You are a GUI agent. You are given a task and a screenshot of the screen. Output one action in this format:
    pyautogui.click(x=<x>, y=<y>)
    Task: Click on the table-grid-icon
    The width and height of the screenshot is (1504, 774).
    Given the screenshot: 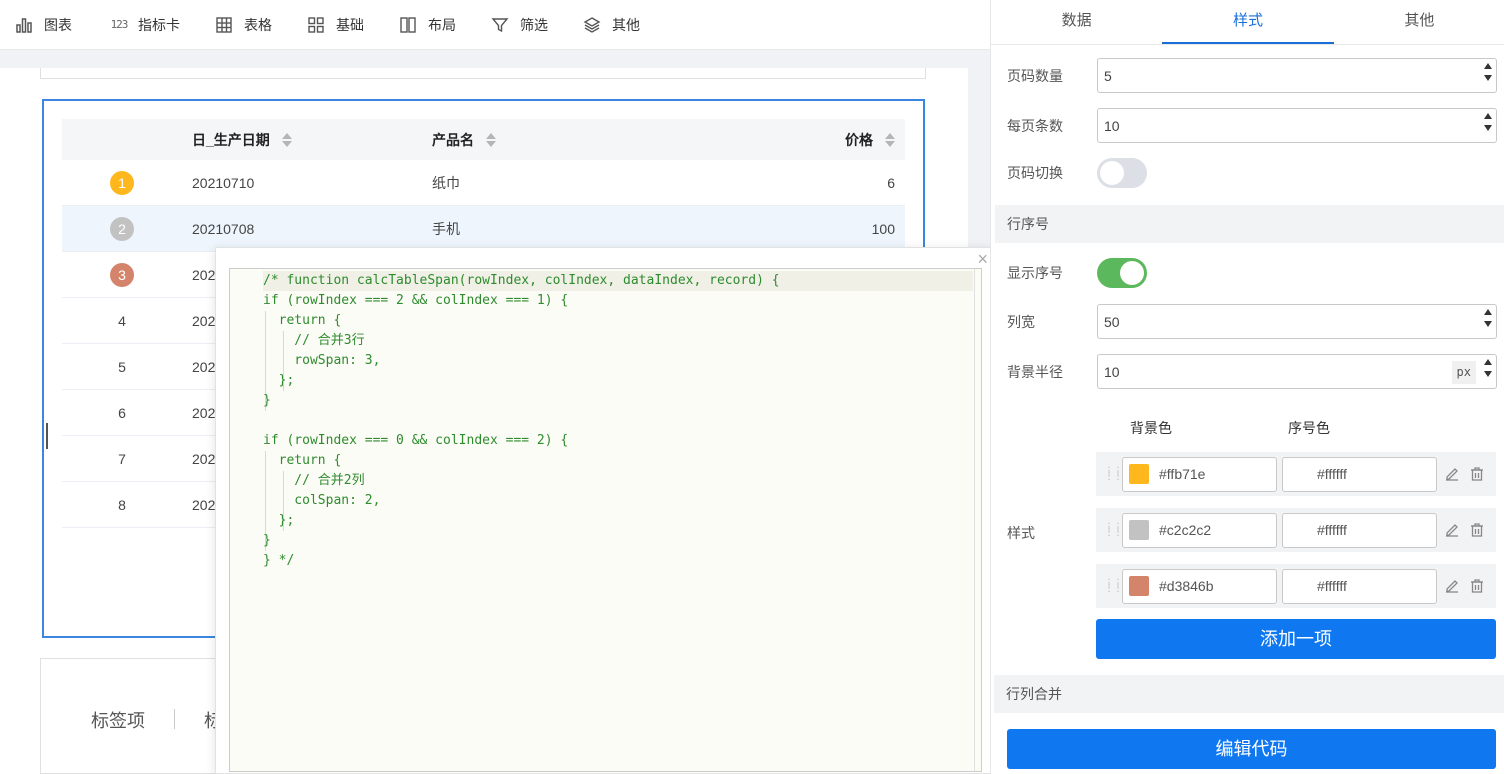 What is the action you would take?
    pyautogui.click(x=224, y=25)
    